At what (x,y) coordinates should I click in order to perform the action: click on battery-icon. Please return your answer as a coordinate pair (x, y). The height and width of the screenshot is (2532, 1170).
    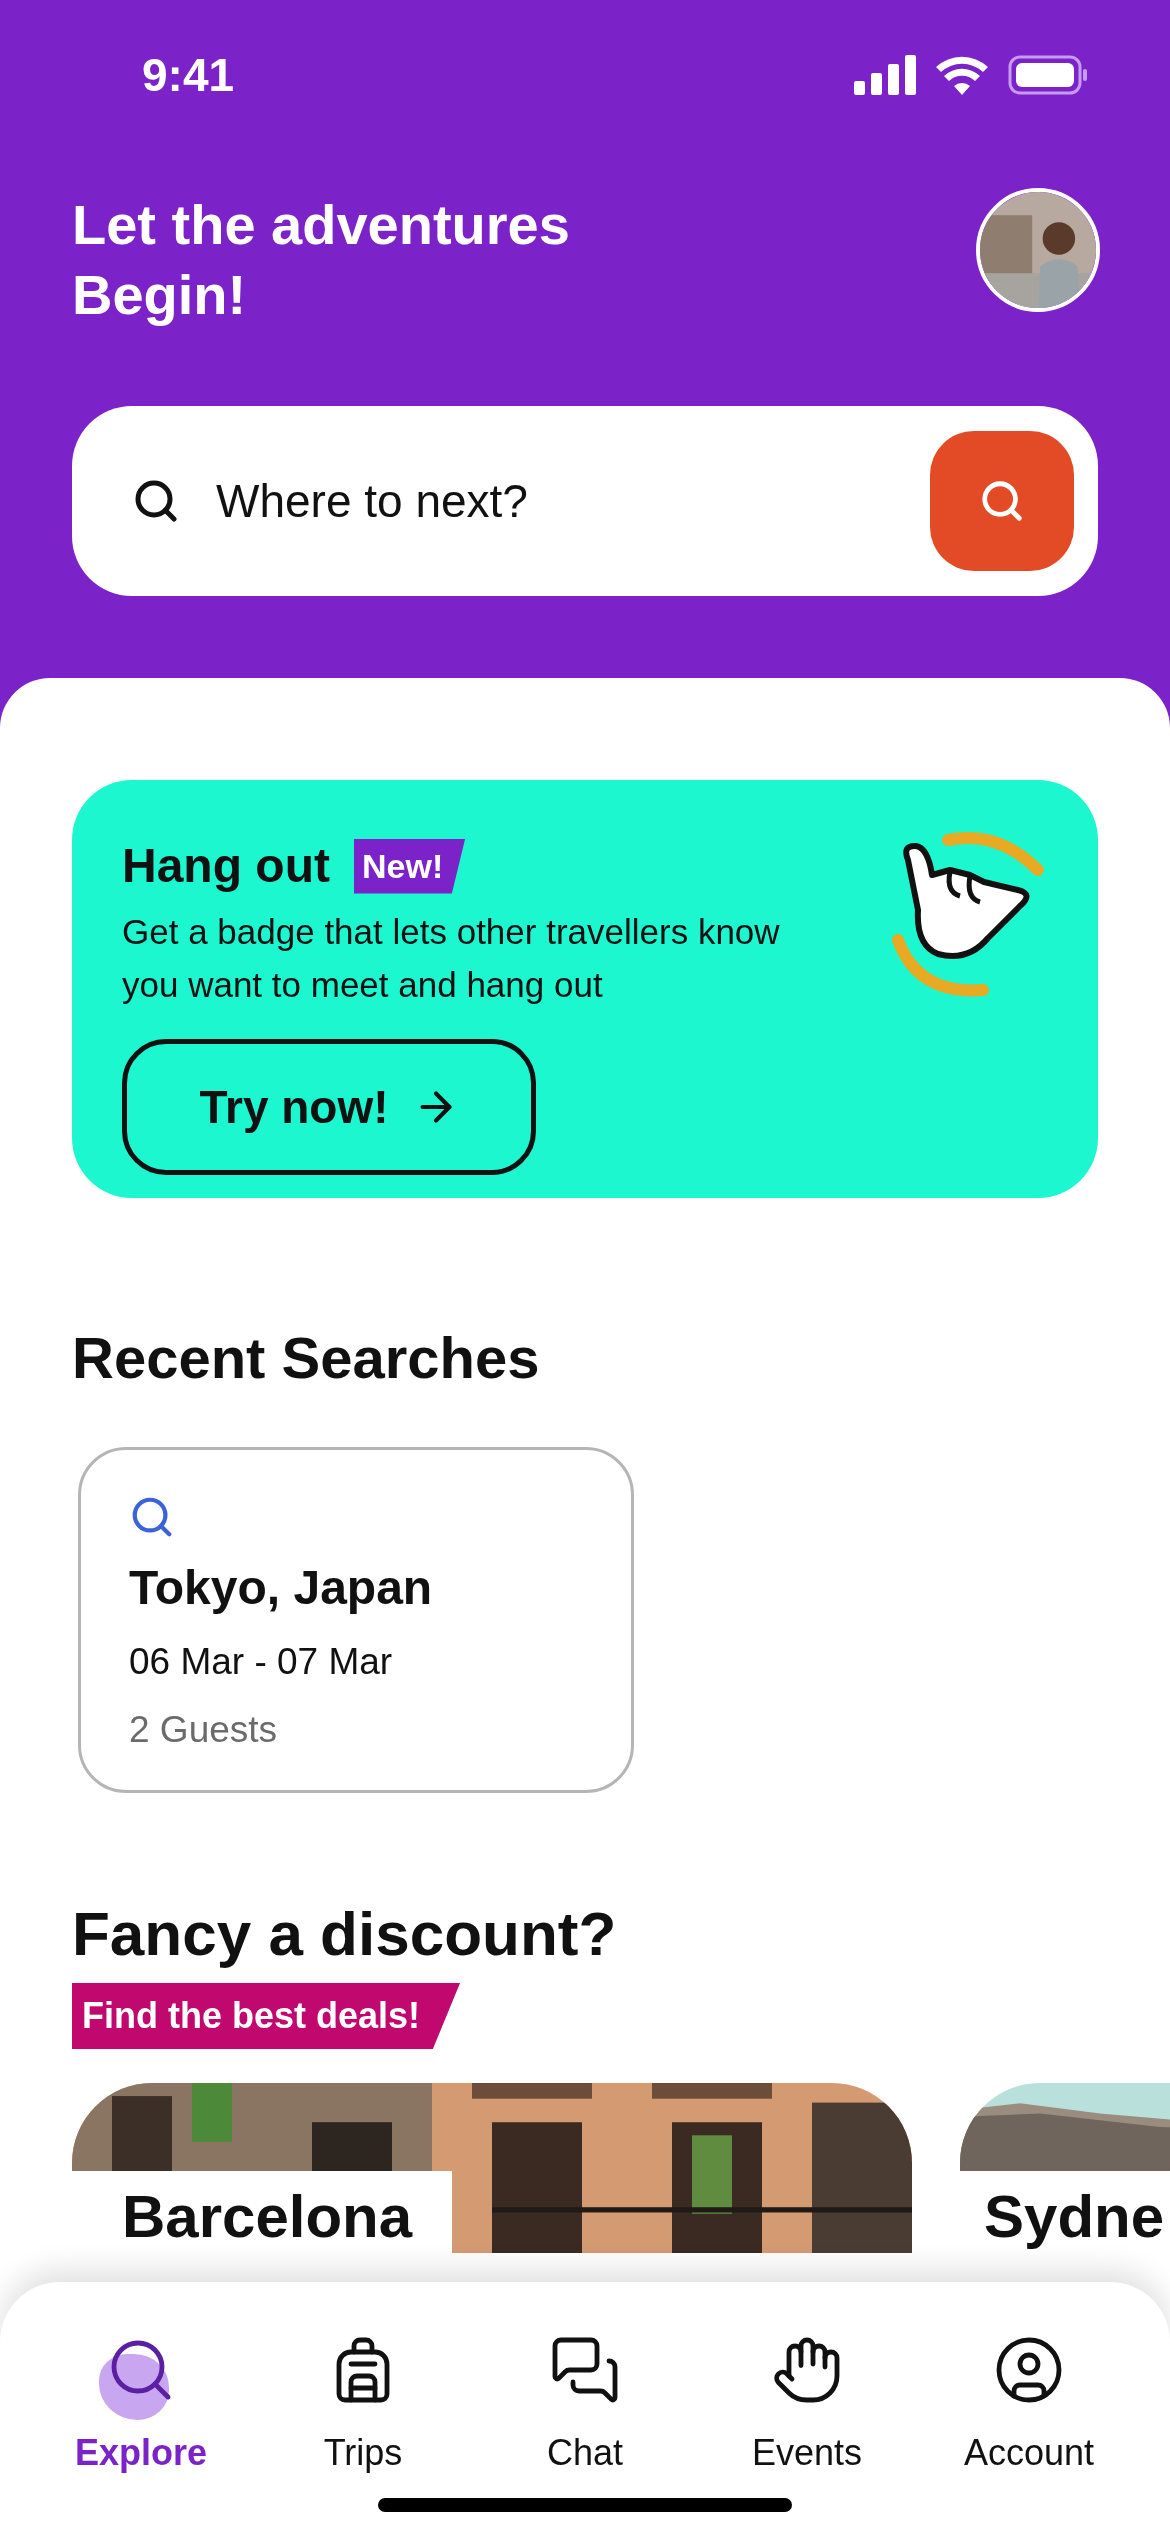
    Looking at the image, I should click on (1048, 75).